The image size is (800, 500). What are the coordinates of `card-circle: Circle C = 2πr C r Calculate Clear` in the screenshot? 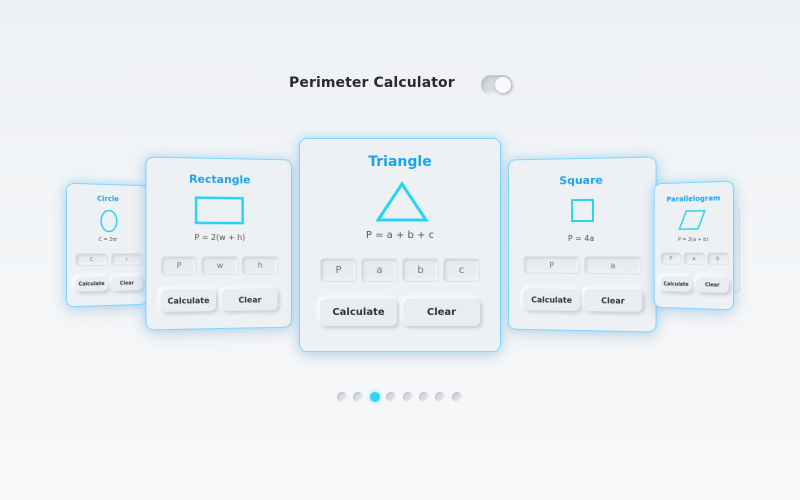 It's located at (107, 245).